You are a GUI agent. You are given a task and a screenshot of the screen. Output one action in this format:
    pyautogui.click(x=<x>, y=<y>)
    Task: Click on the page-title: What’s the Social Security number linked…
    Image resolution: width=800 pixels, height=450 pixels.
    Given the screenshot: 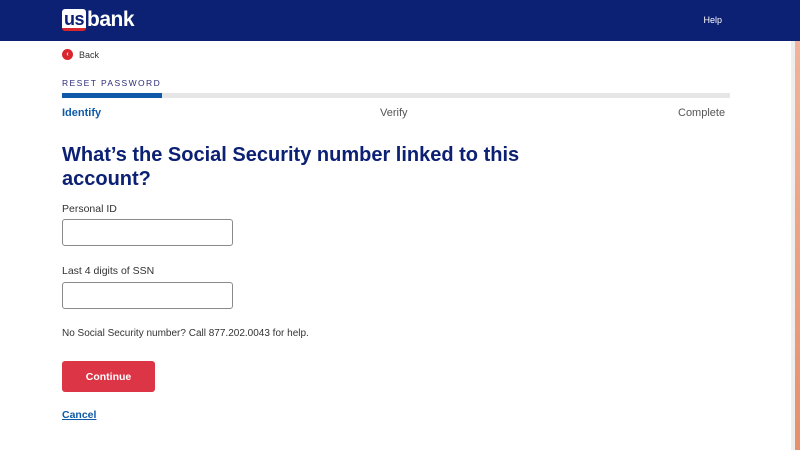 What is the action you would take?
    pyautogui.click(x=291, y=167)
    